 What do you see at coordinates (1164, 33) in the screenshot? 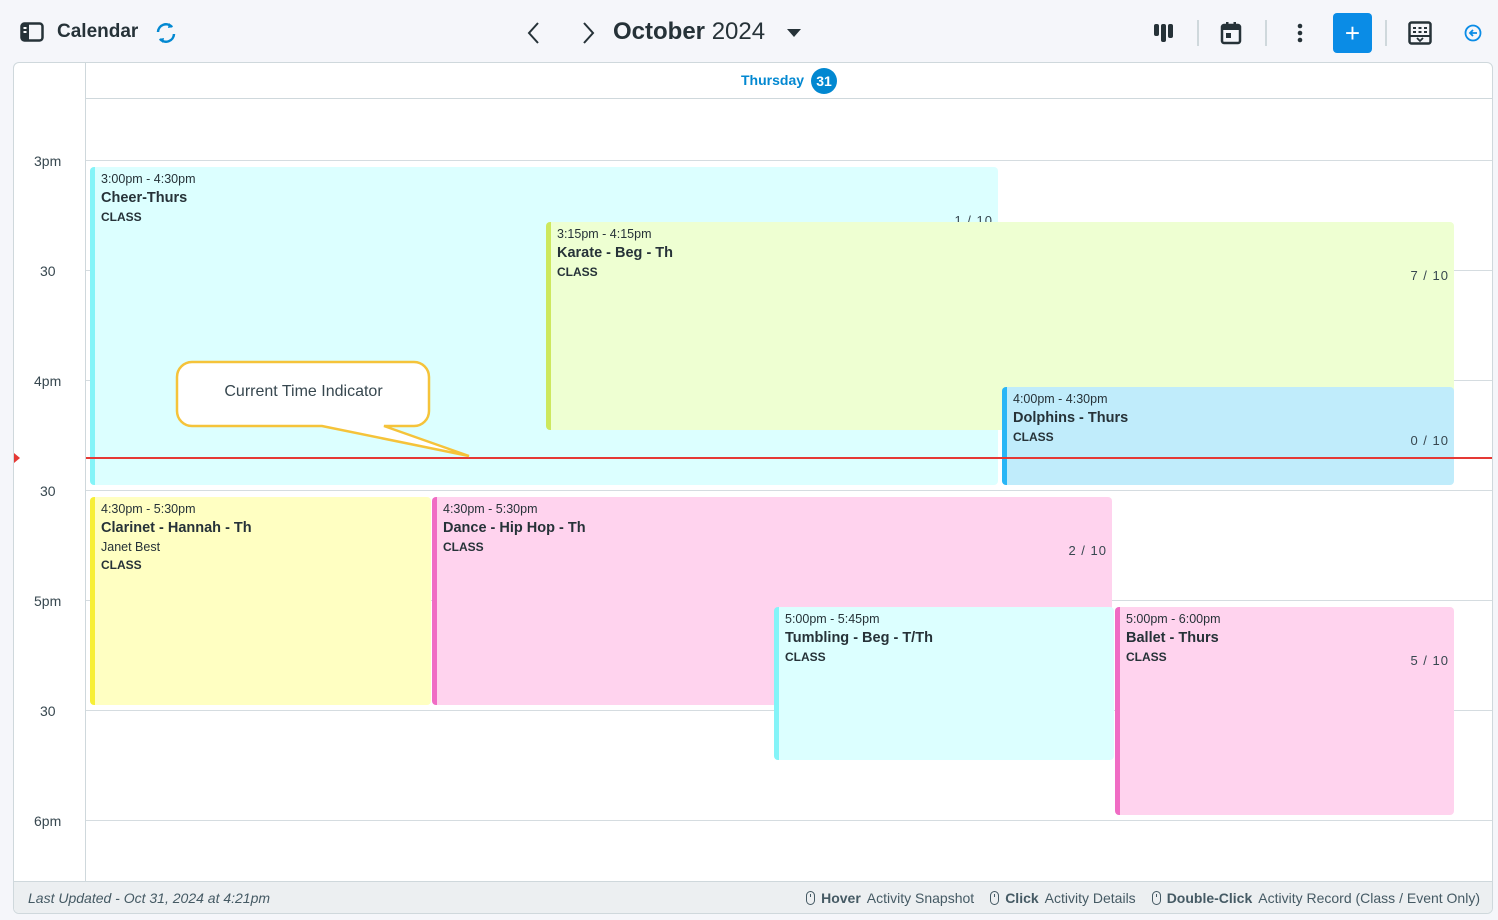
I see `columns-view-icon` at bounding box center [1164, 33].